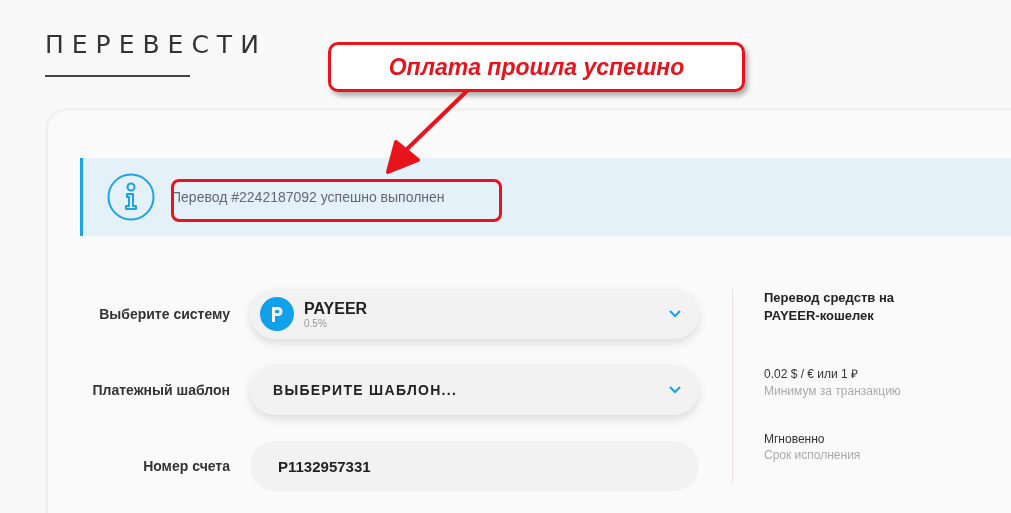  Describe the element at coordinates (277, 314) in the screenshot. I see `payment-logo-icon` at that location.